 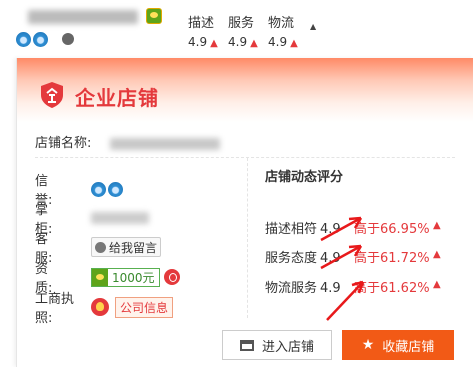 I want to click on rating-name: 服务态度, so click(x=291, y=258).